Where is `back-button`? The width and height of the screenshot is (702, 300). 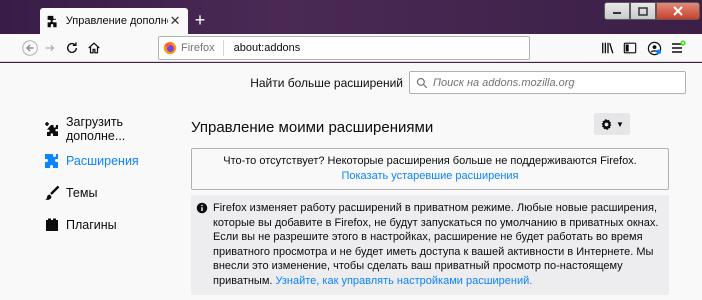 back-button is located at coordinates (30, 48).